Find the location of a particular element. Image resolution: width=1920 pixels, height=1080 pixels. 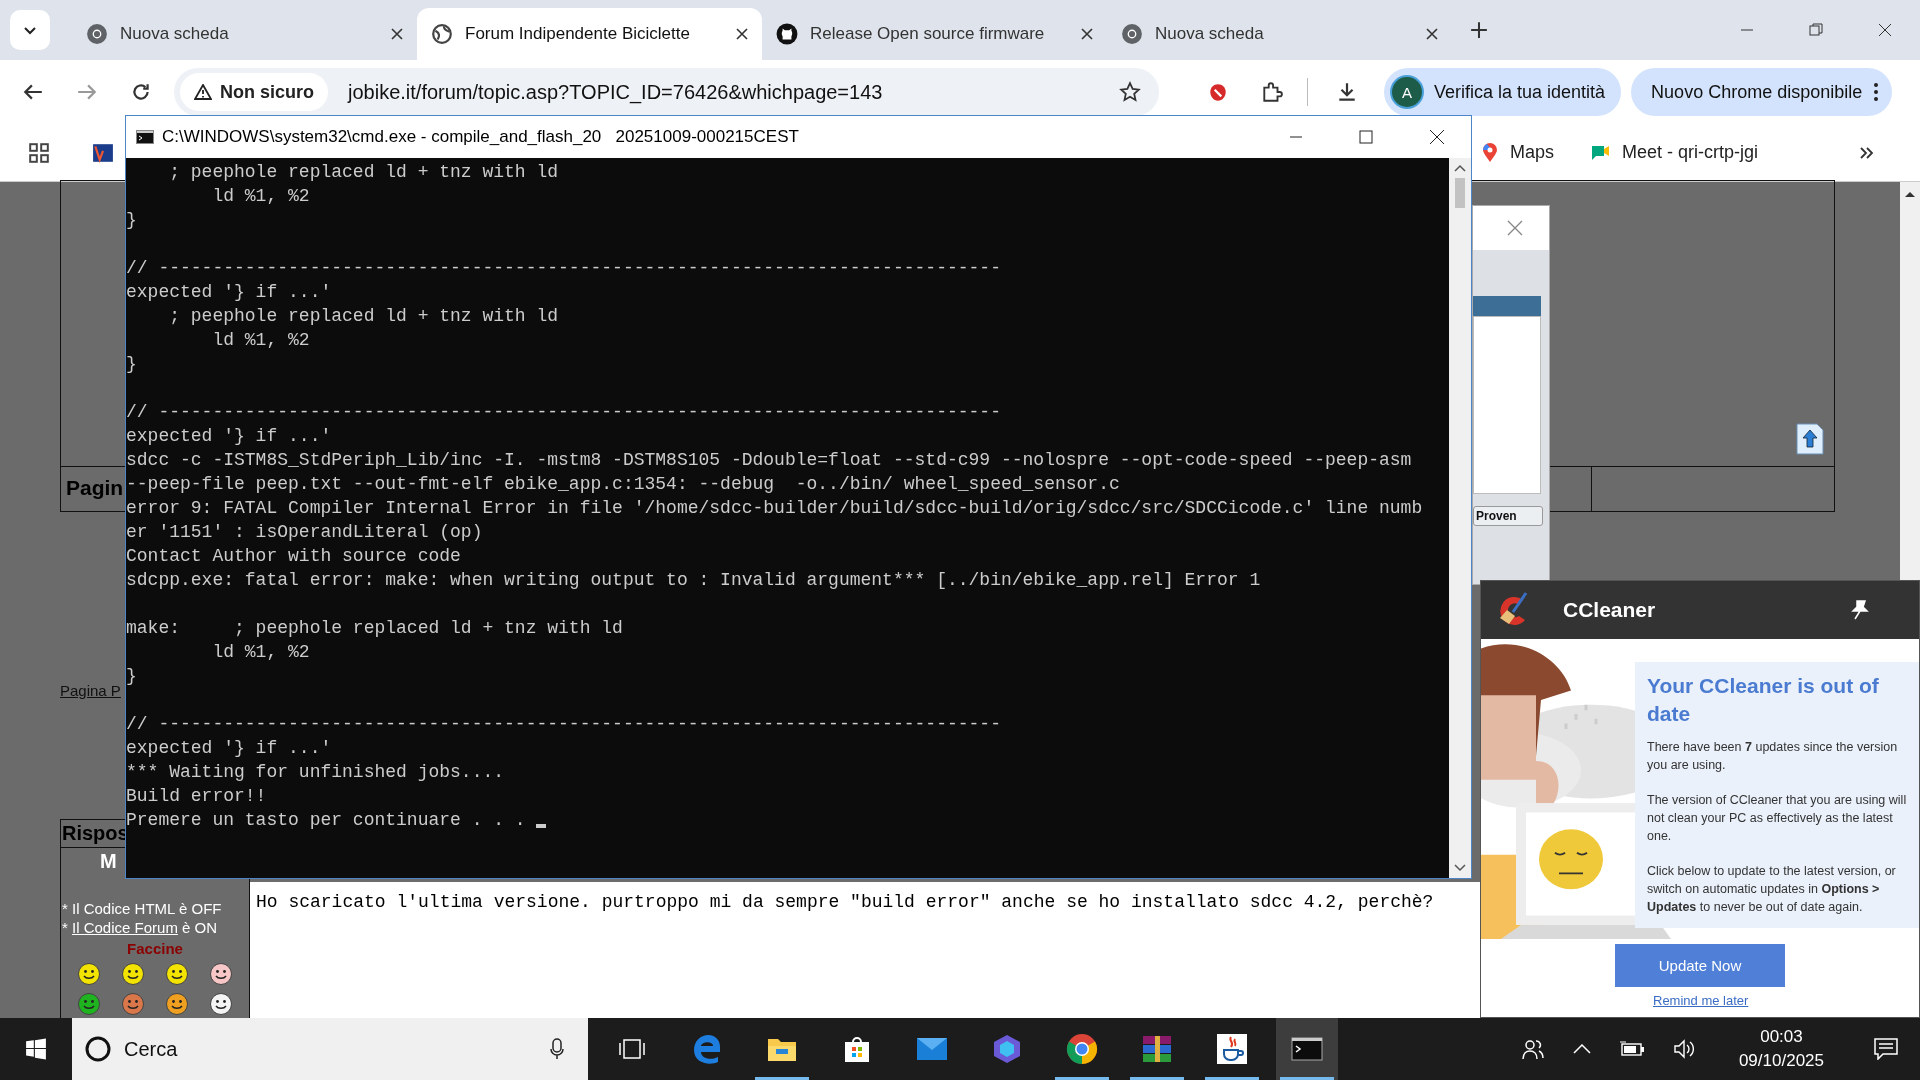

console-line: make: ; peephole replaced ld + tnz with ld is located at coordinates (374, 628).